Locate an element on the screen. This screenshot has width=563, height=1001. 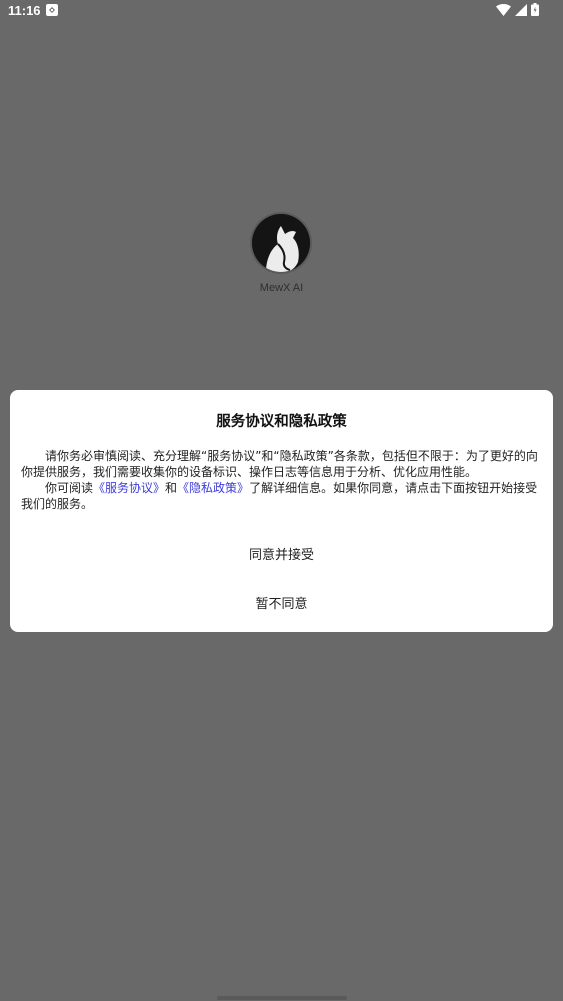
privacy-policy-link: 《隐私政策》 is located at coordinates (213, 488).